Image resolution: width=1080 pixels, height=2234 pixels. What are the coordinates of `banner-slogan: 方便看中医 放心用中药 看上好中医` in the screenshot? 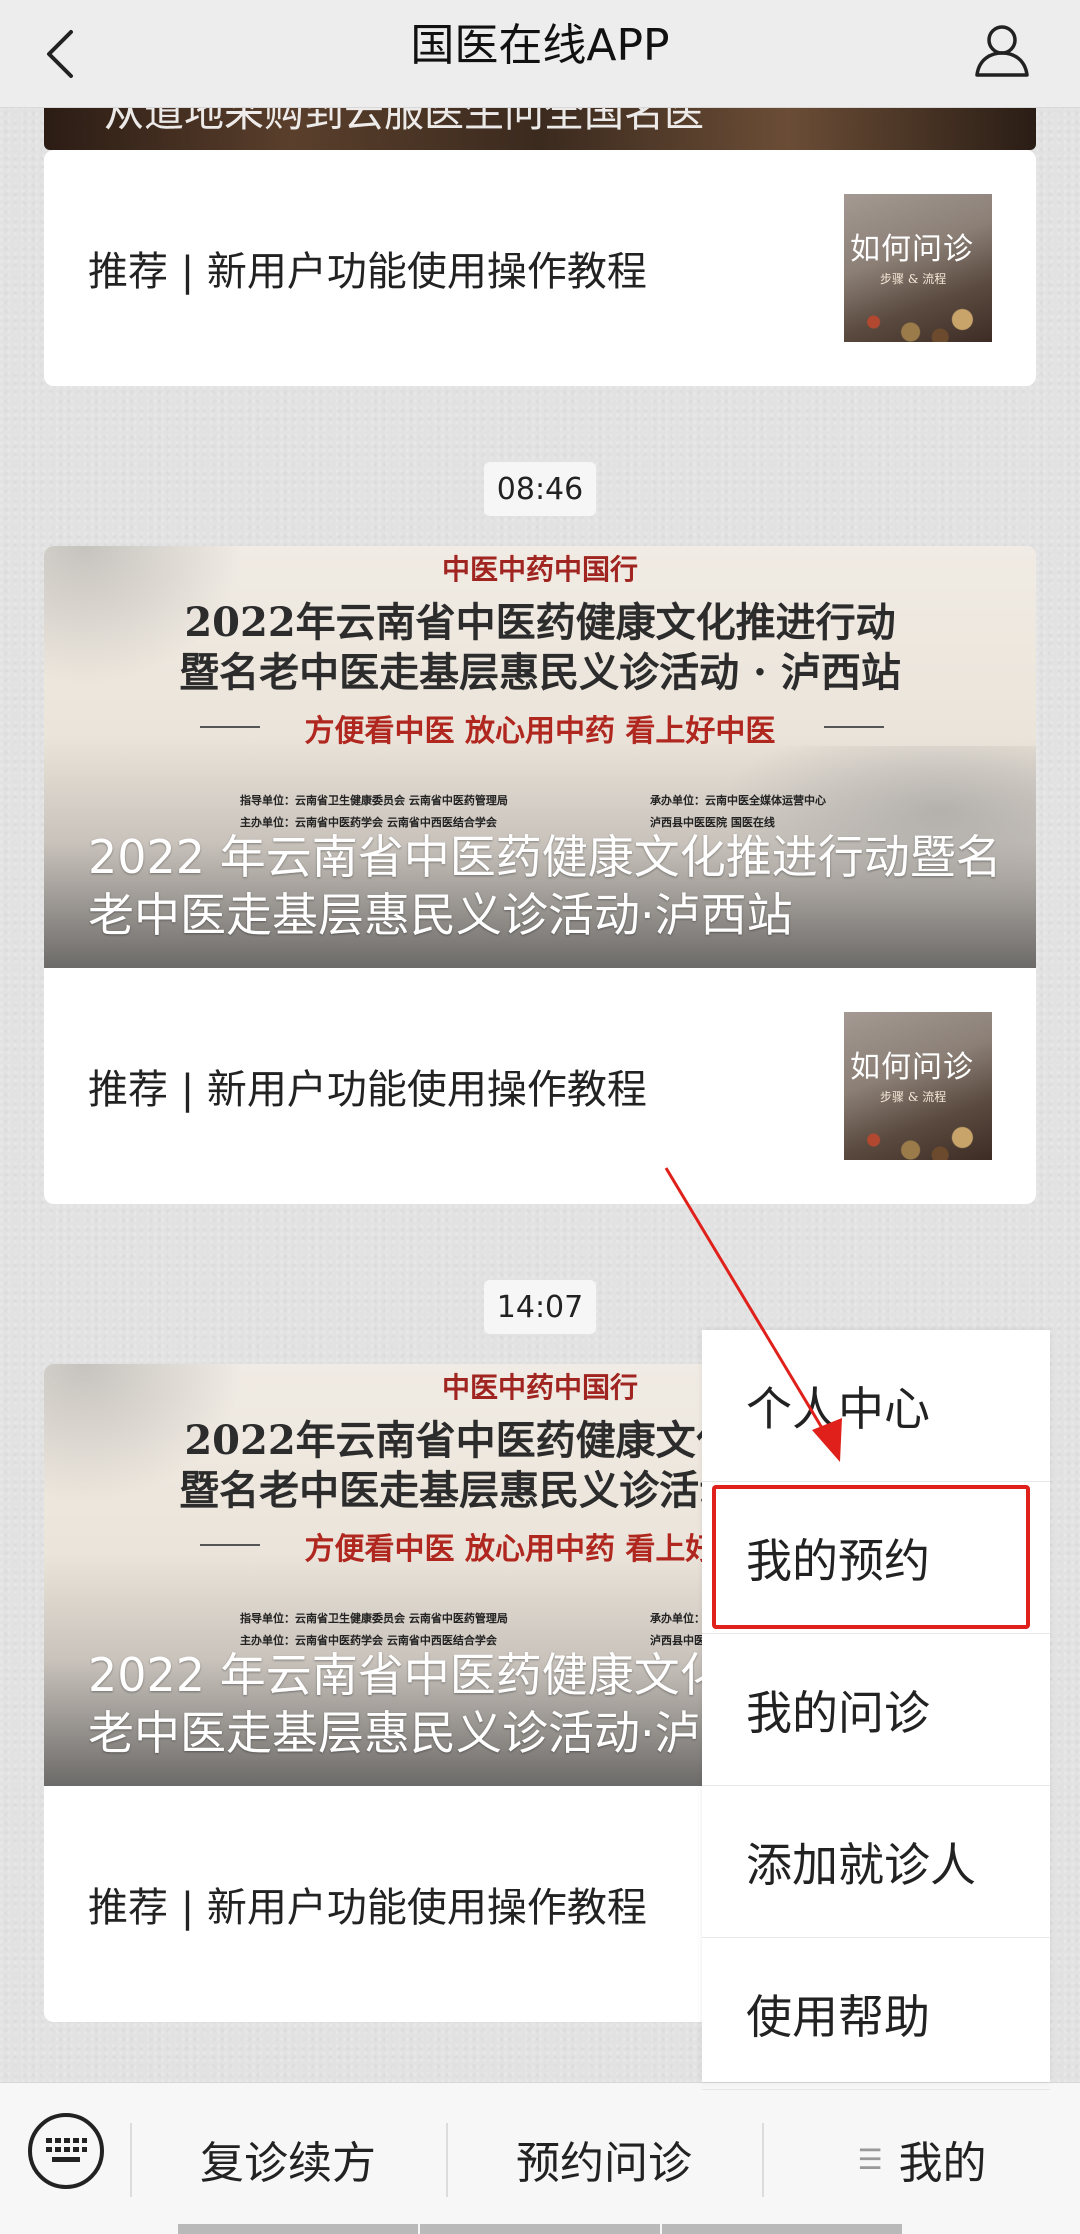 It's located at (540, 731).